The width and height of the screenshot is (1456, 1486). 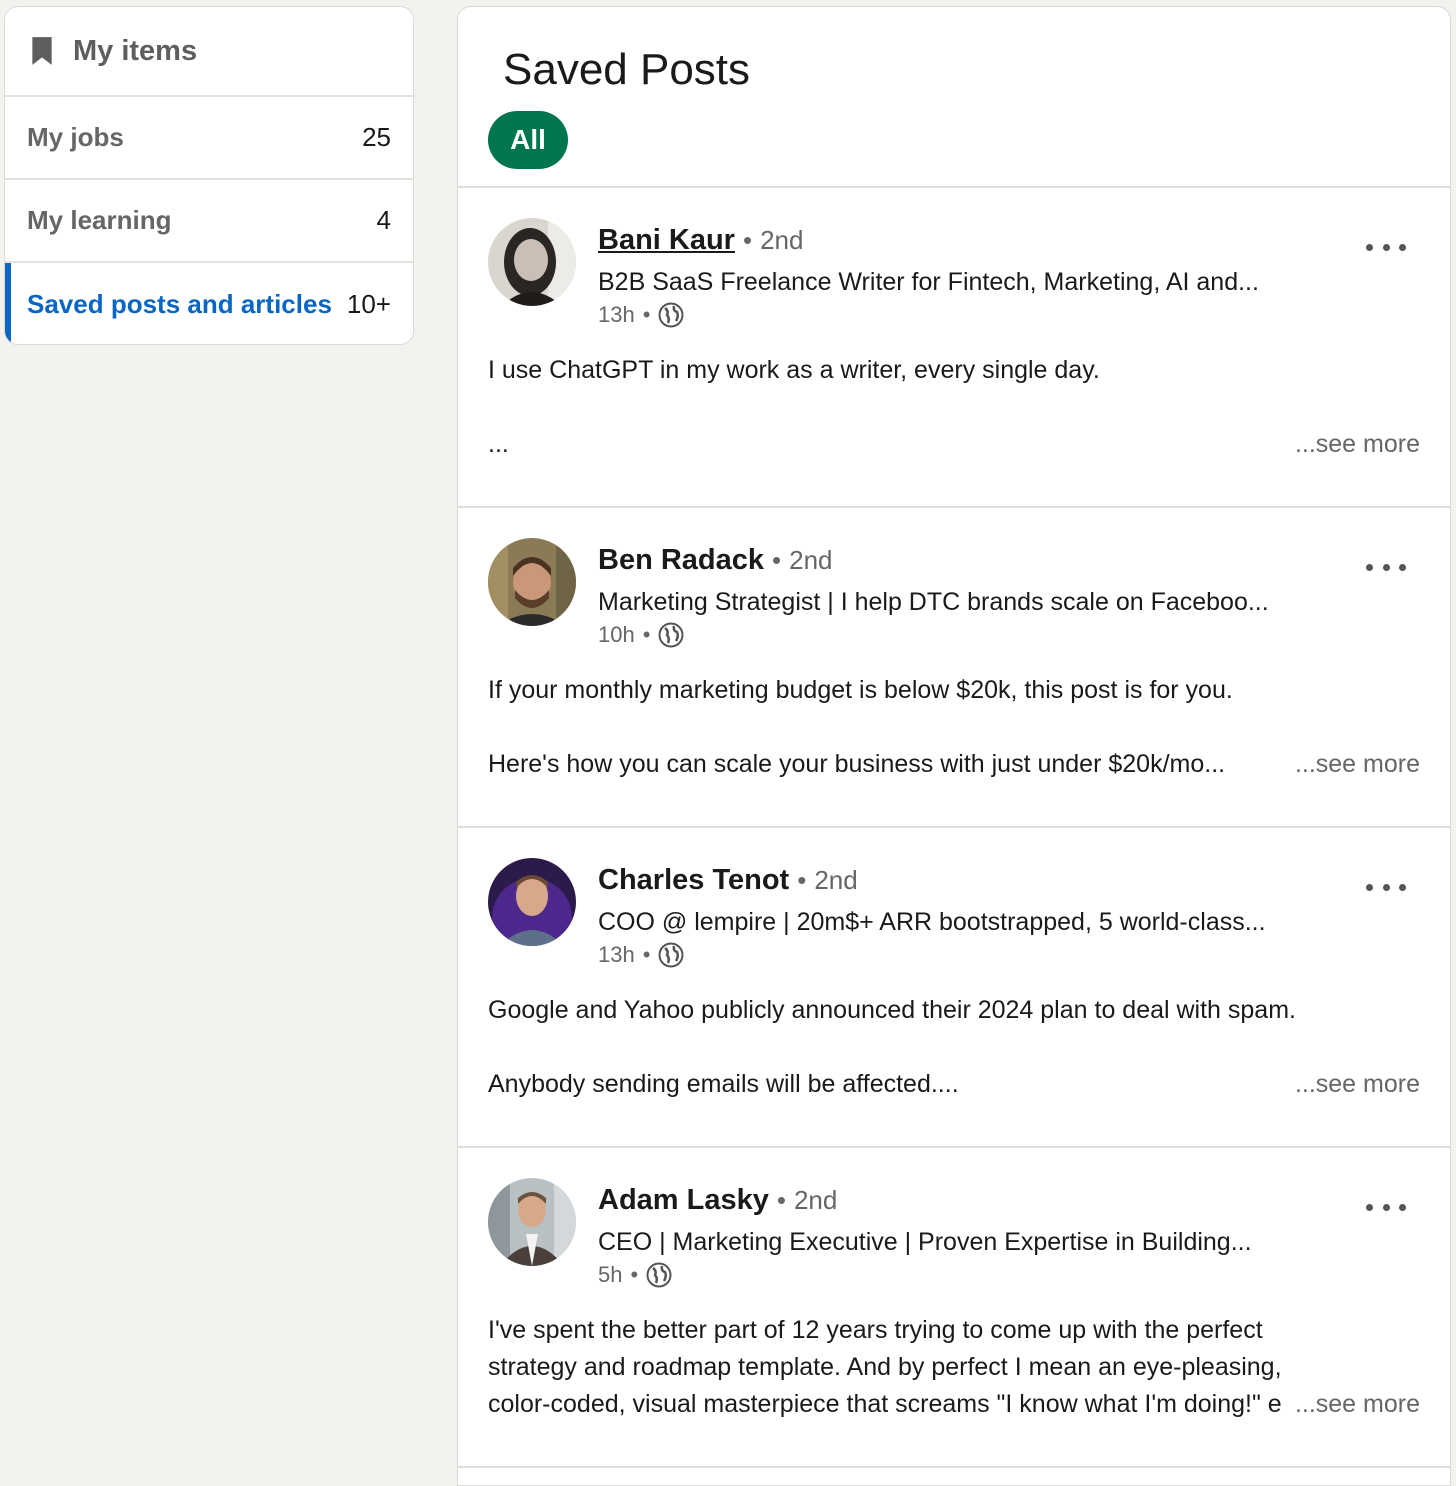 What do you see at coordinates (368, 304) in the screenshot?
I see `sidebar-item-count: 10+` at bounding box center [368, 304].